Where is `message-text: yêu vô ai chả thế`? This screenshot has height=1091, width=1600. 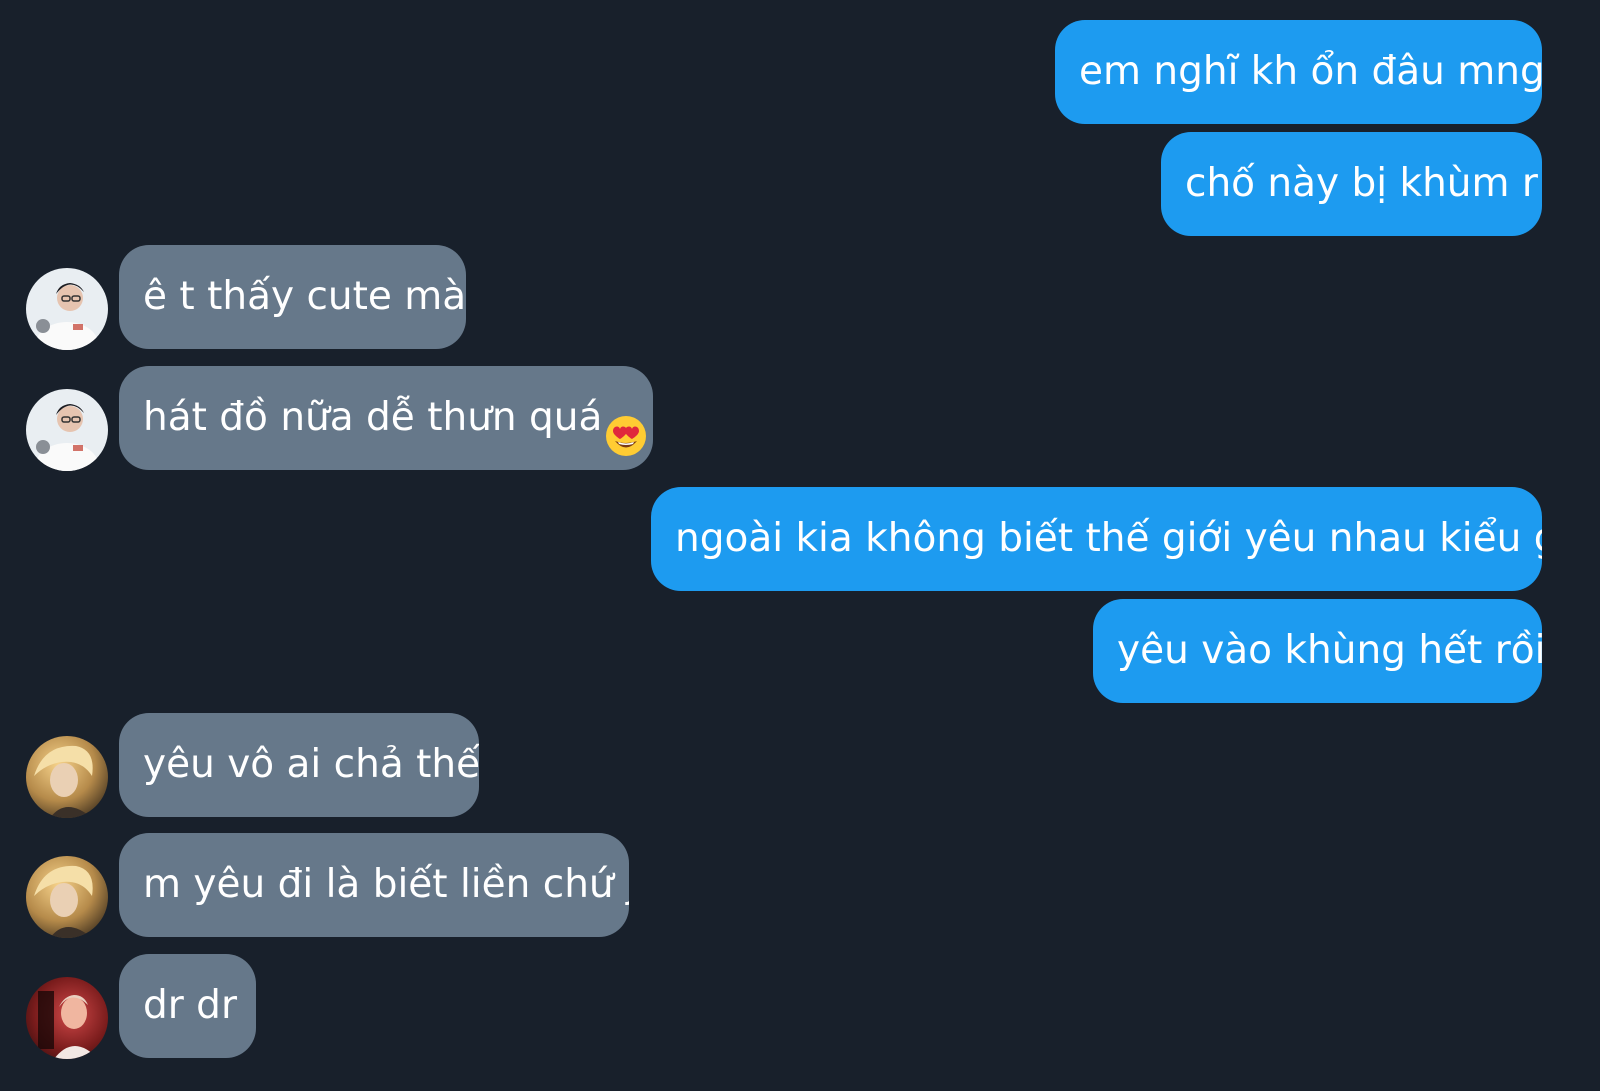 message-text: yêu vô ai chả thế is located at coordinates (311, 764).